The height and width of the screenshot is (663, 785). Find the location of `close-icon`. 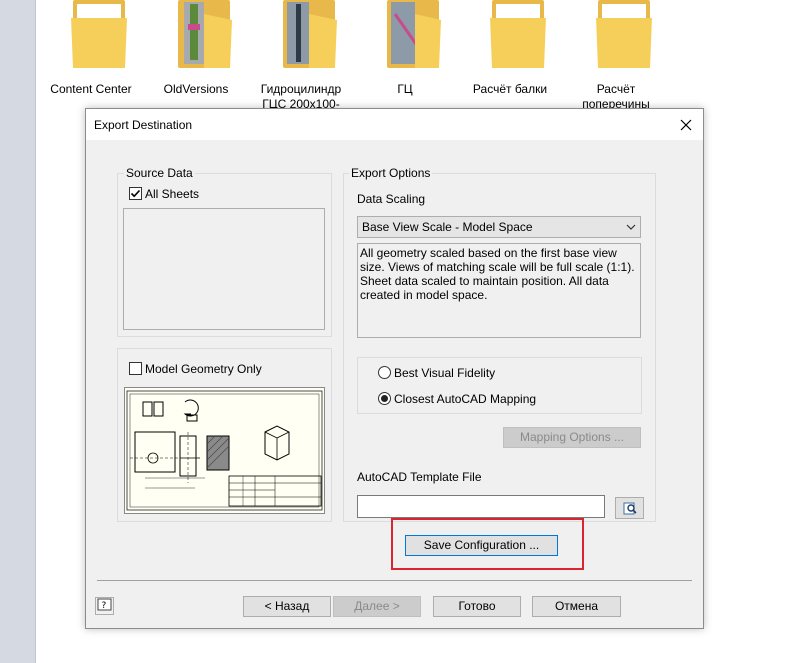

close-icon is located at coordinates (686, 124).